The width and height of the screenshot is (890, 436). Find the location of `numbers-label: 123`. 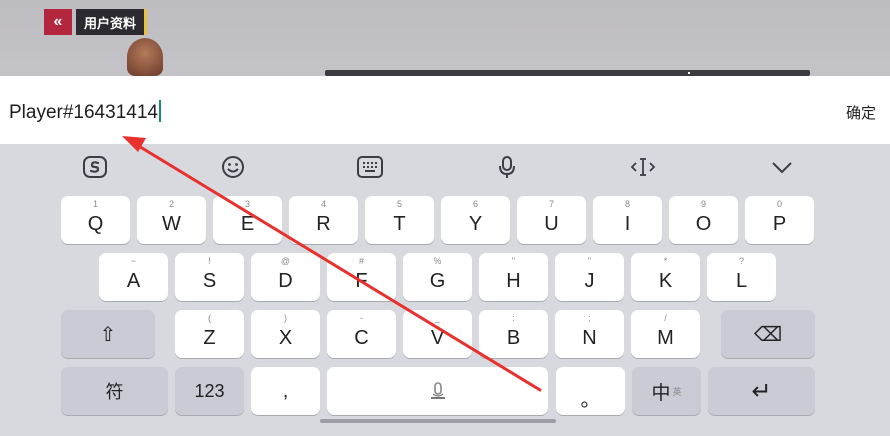

numbers-label: 123 is located at coordinates (209, 390).